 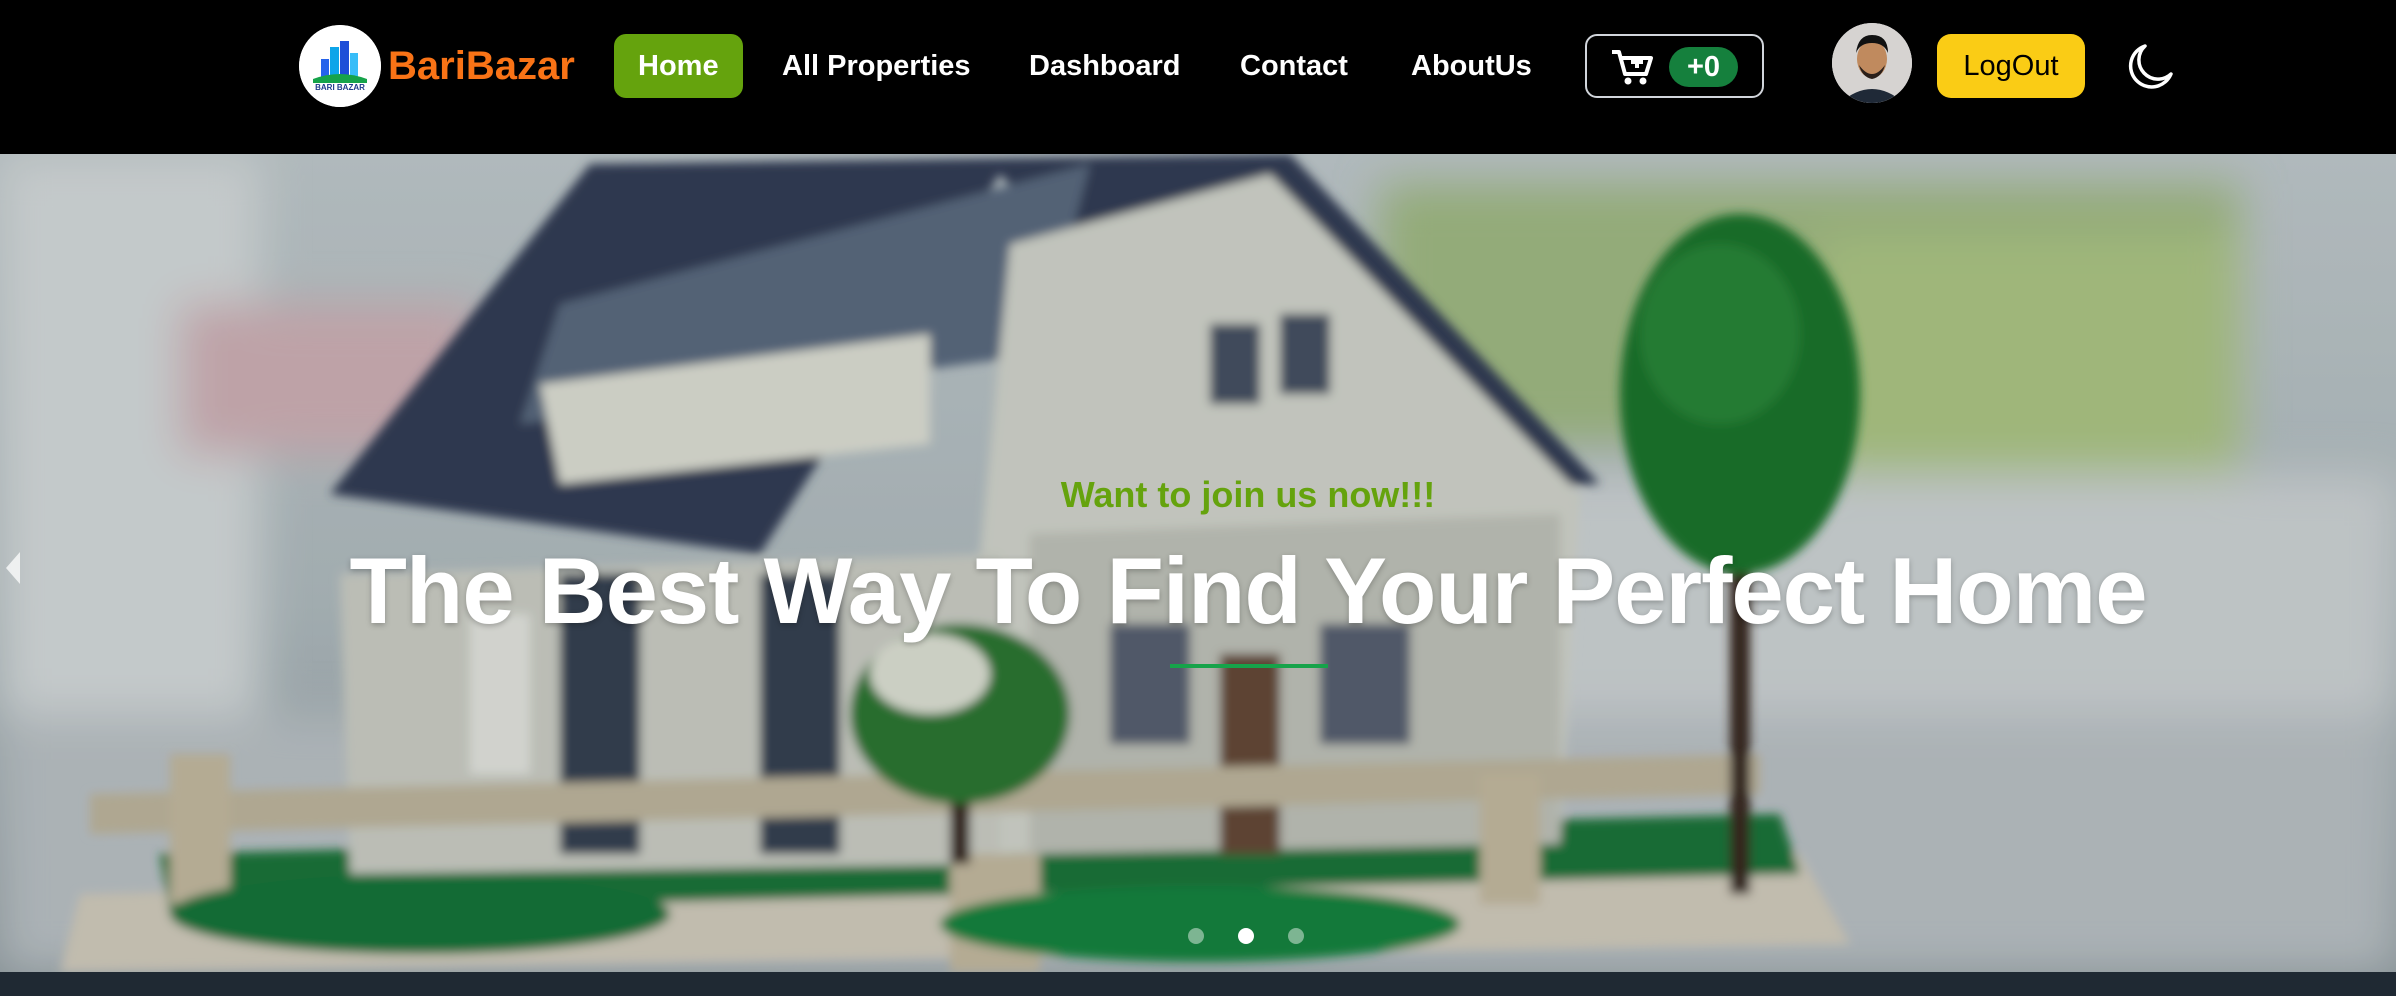 I want to click on headline-underline, so click(x=1249, y=666).